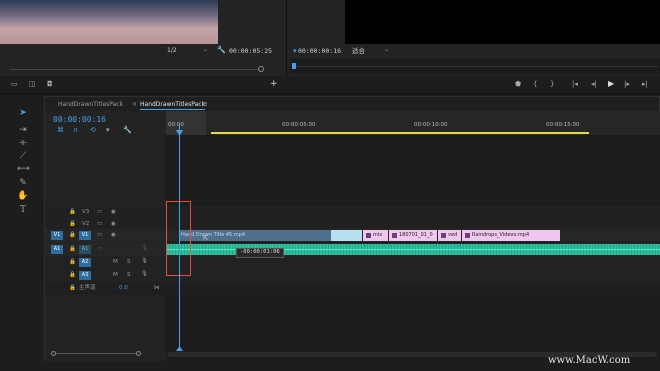  Describe the element at coordinates (511, 235) in the screenshot. I see `video-clip: Raindrops_Videvo.mp4` at that location.